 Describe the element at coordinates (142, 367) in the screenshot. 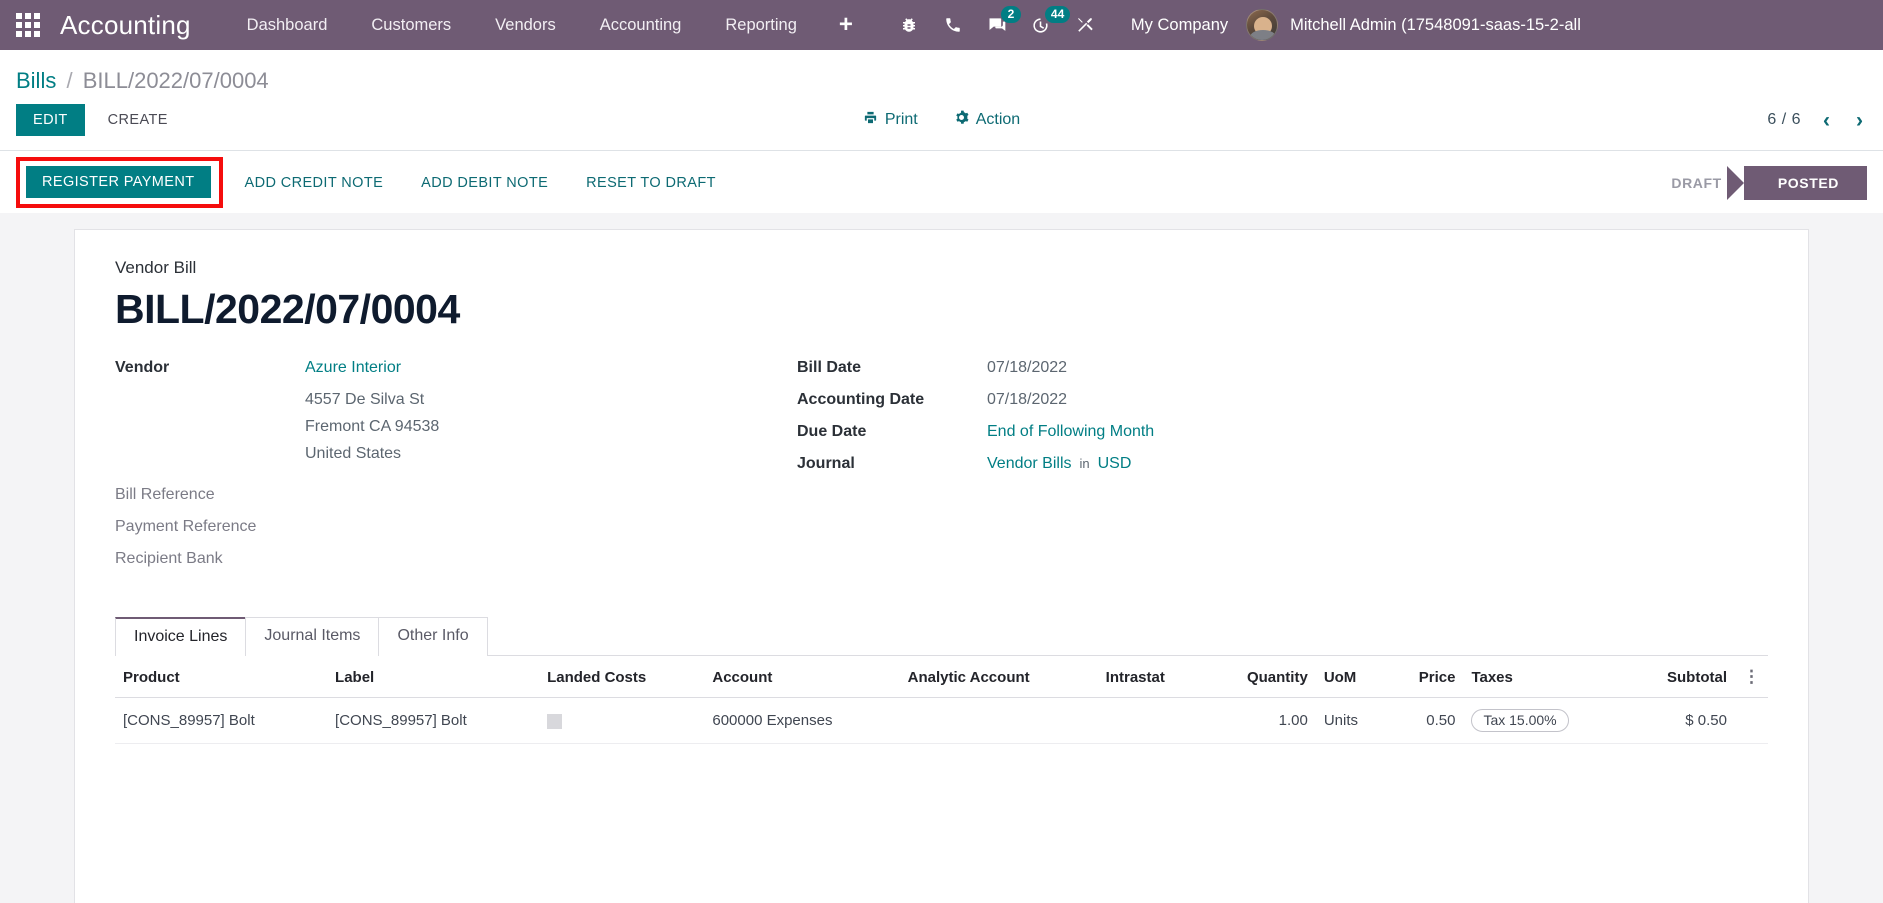

I see `field-vendor-label: Vendor` at that location.